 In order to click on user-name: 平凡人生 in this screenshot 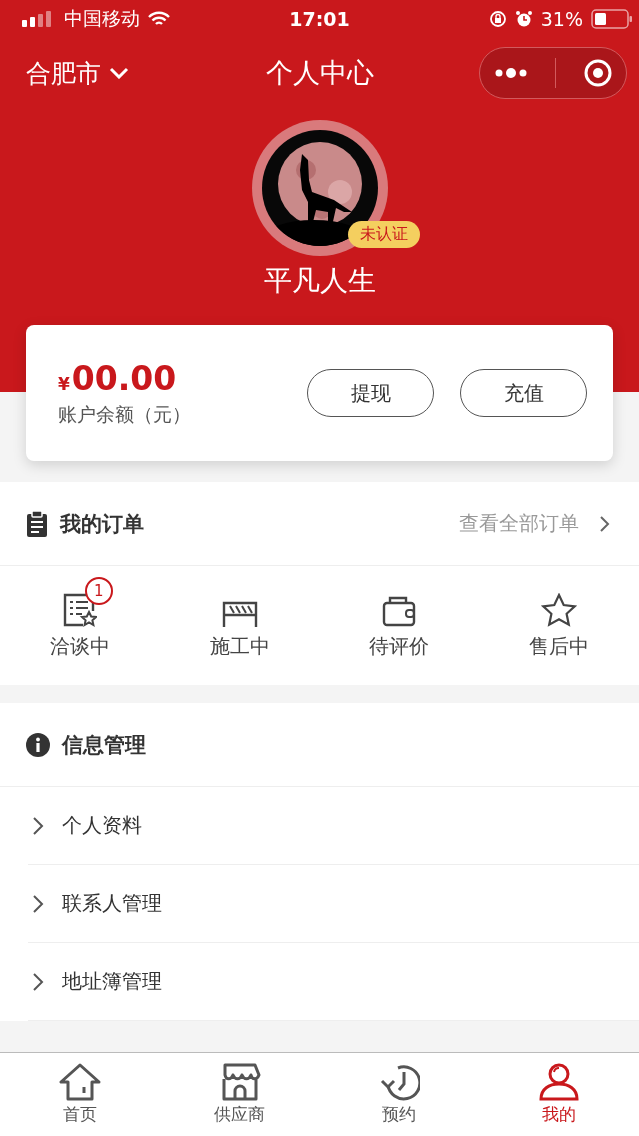, I will do `click(319, 281)`.